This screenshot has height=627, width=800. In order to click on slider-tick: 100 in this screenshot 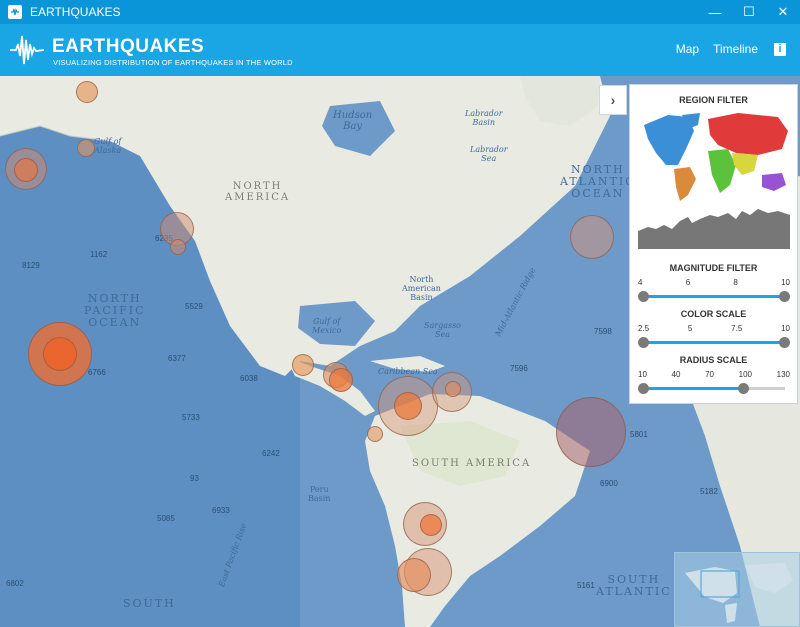, I will do `click(745, 374)`.